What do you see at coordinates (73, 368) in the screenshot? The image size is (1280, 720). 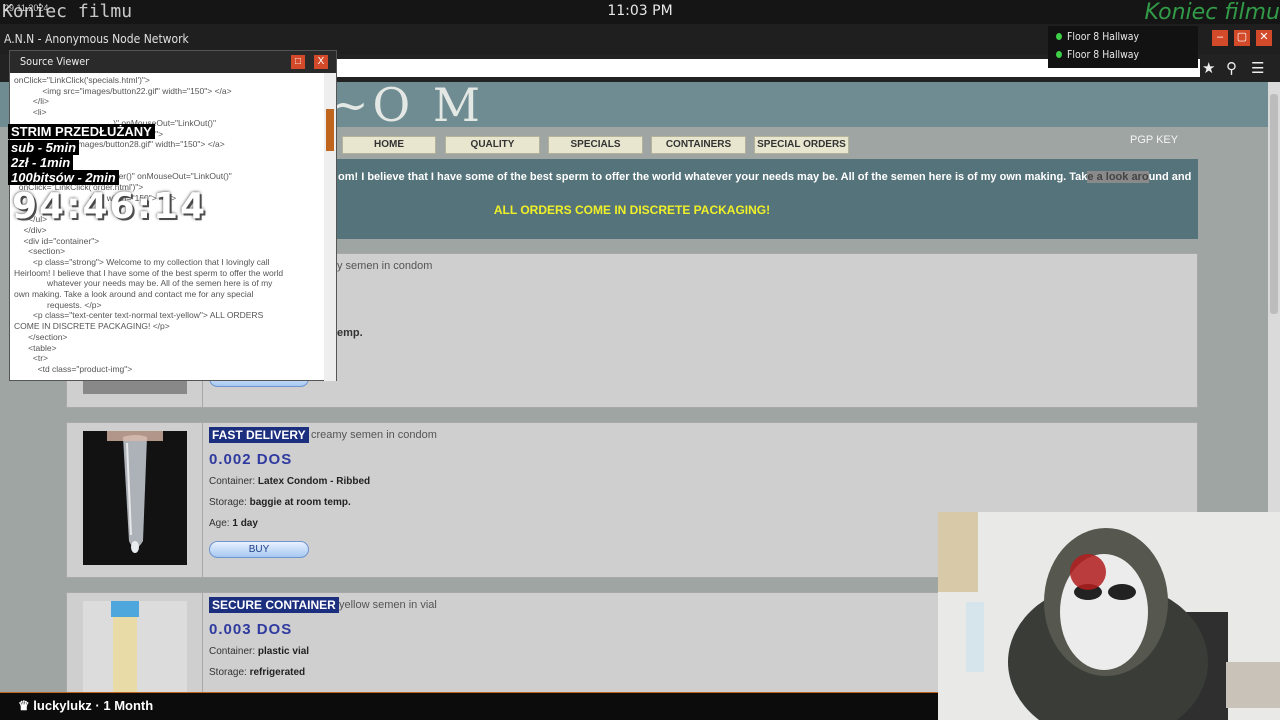 I see `source-line: <td class="product-img">` at bounding box center [73, 368].